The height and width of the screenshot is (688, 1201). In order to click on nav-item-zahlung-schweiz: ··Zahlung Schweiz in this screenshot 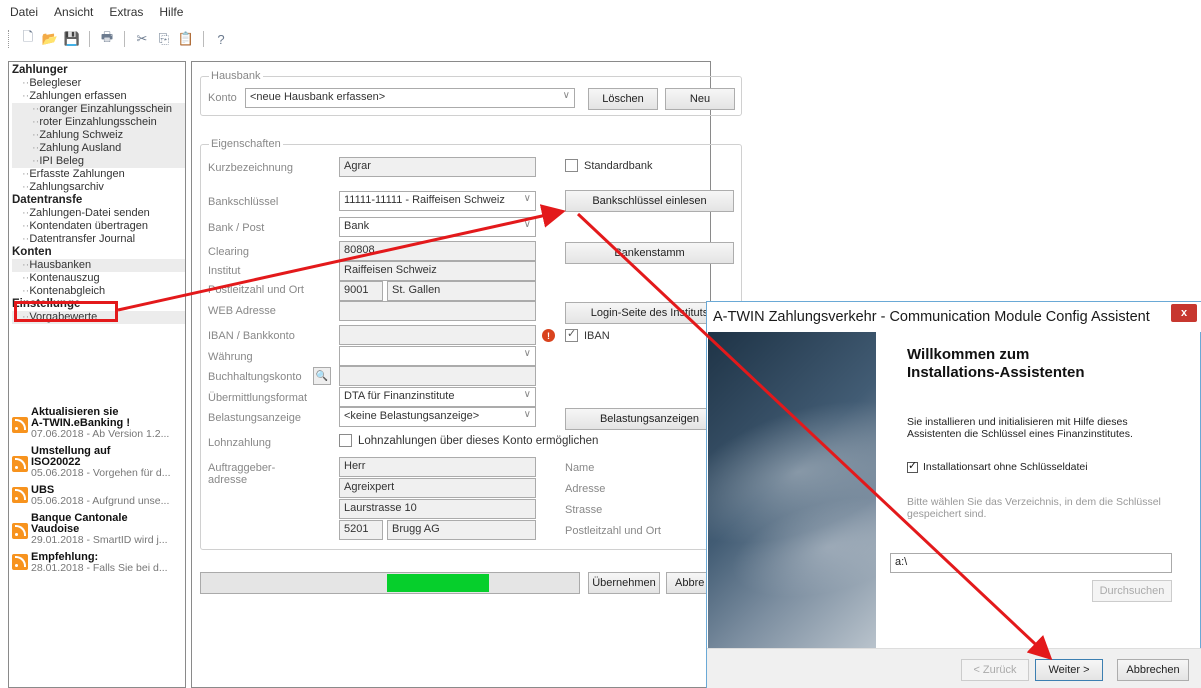, I will do `click(98, 135)`.